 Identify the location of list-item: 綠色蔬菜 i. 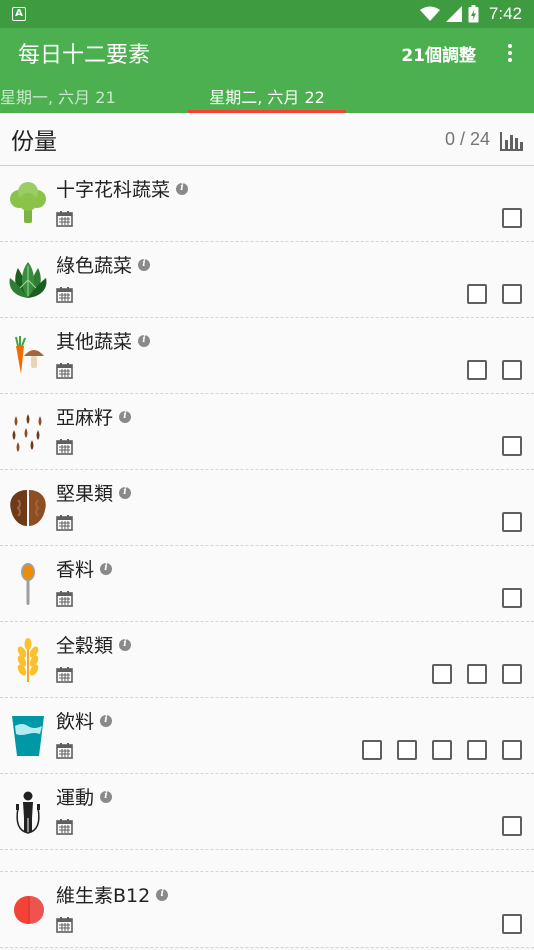
(267, 280).